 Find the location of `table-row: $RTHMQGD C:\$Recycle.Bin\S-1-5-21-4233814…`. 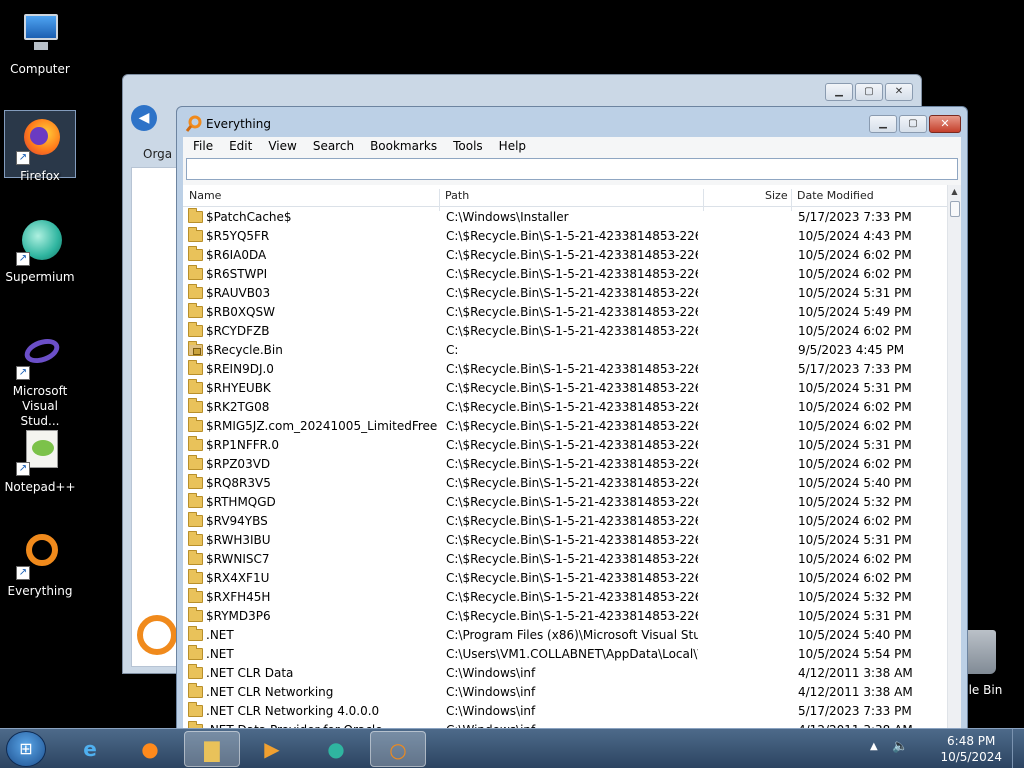

table-row: $RTHMQGD C:\$Recycle.Bin\S-1-5-21-4233814… is located at coordinates (565, 502).